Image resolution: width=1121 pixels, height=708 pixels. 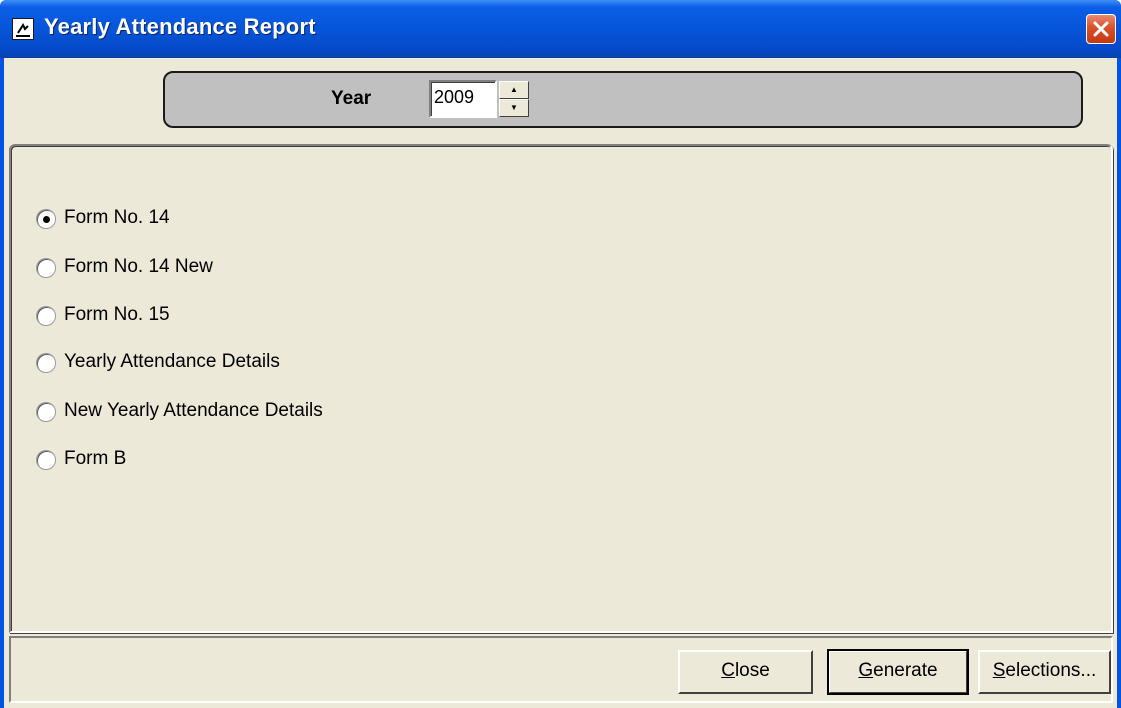 I want to click on year-label: Year, so click(x=351, y=98).